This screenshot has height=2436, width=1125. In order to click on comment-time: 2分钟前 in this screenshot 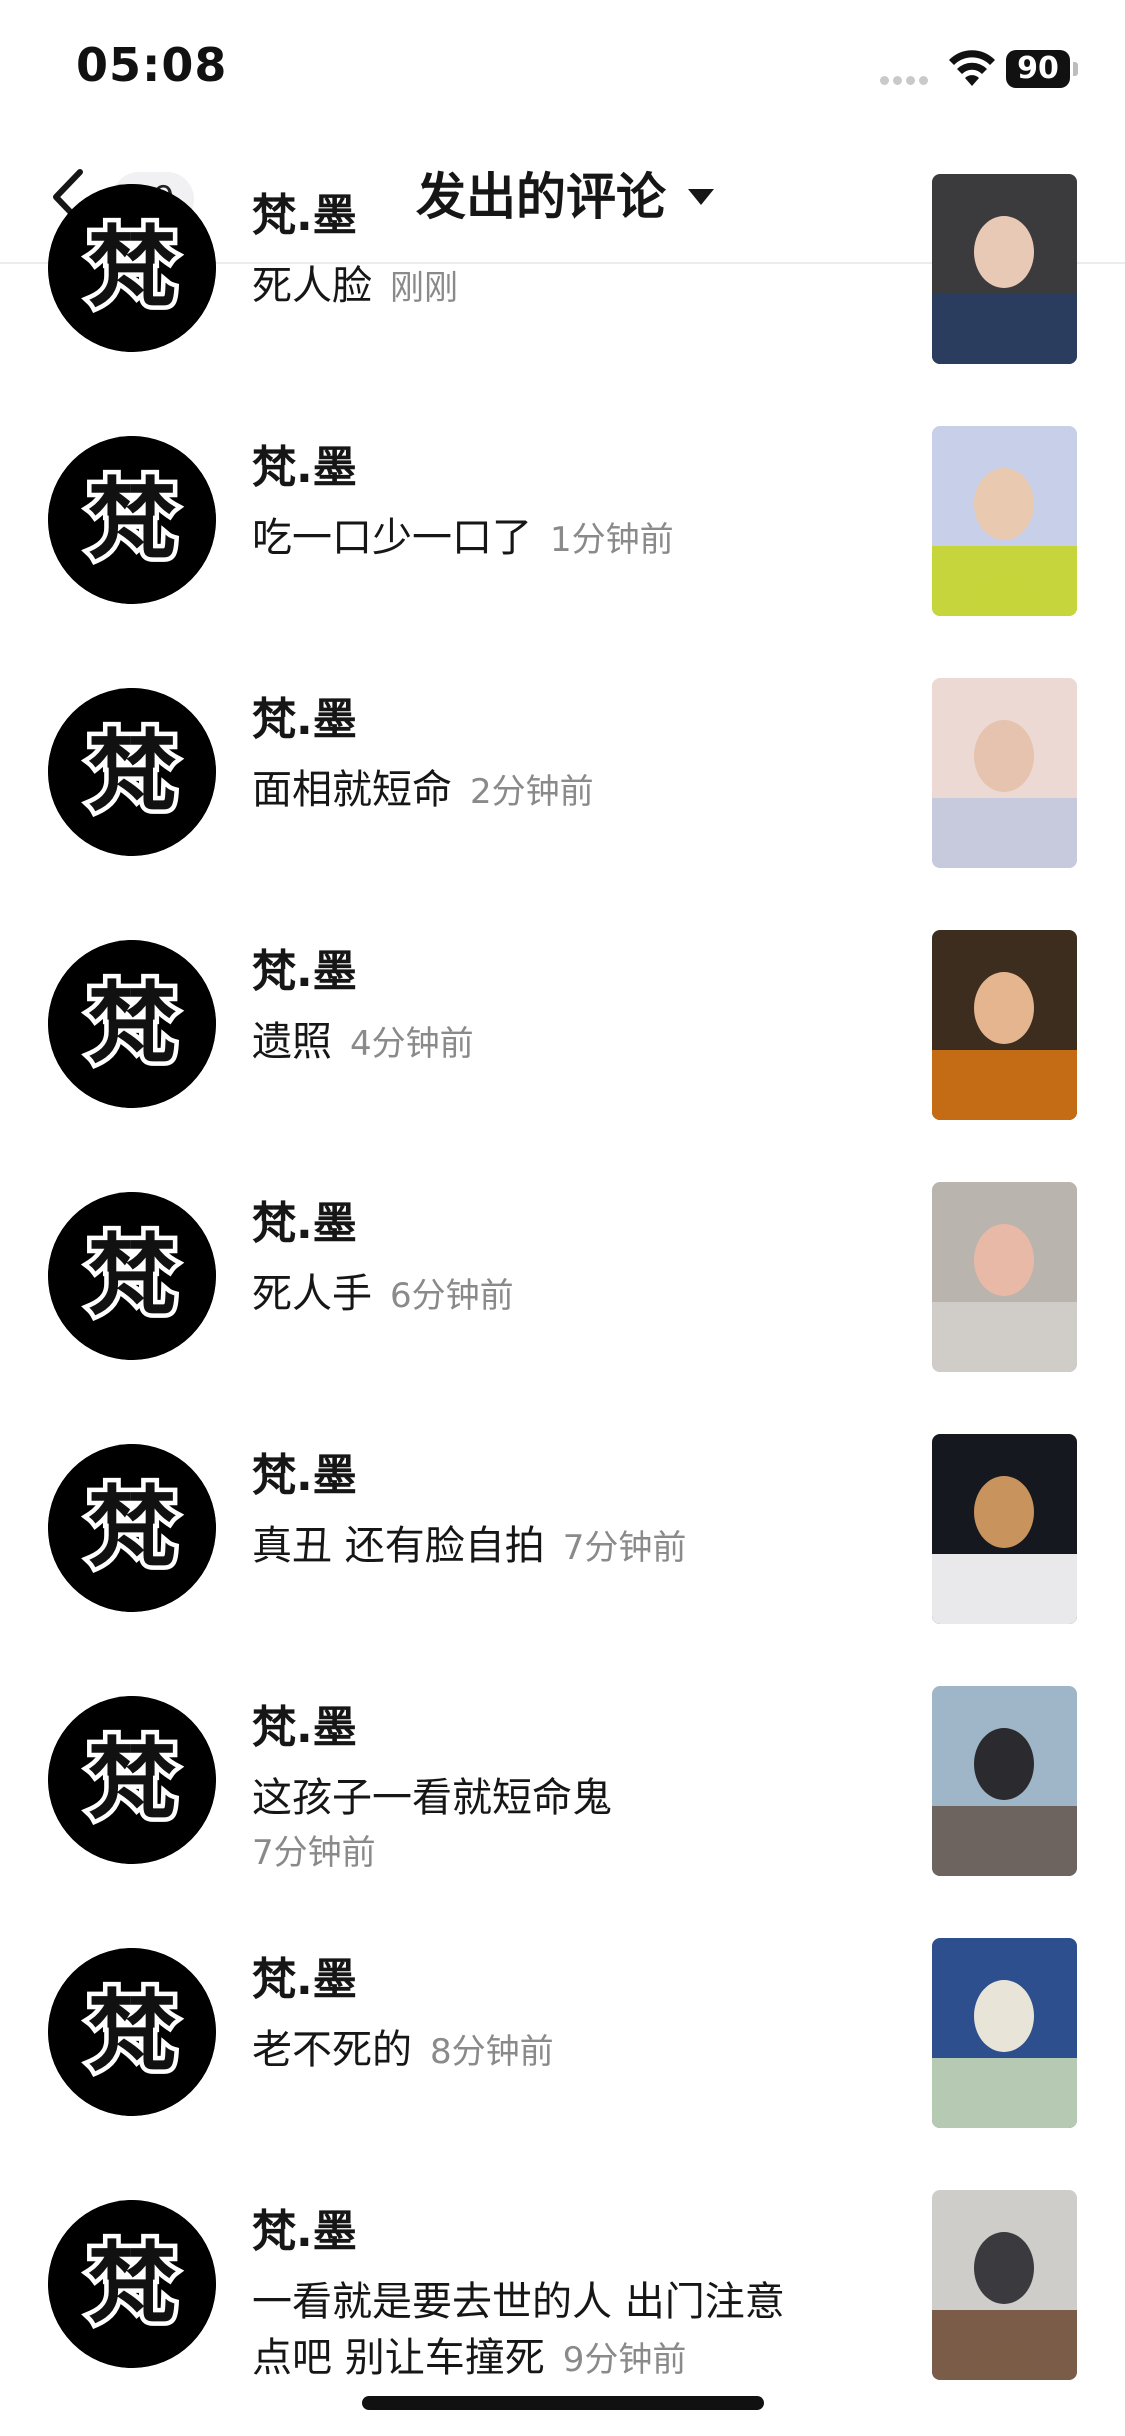, I will do `click(532, 792)`.